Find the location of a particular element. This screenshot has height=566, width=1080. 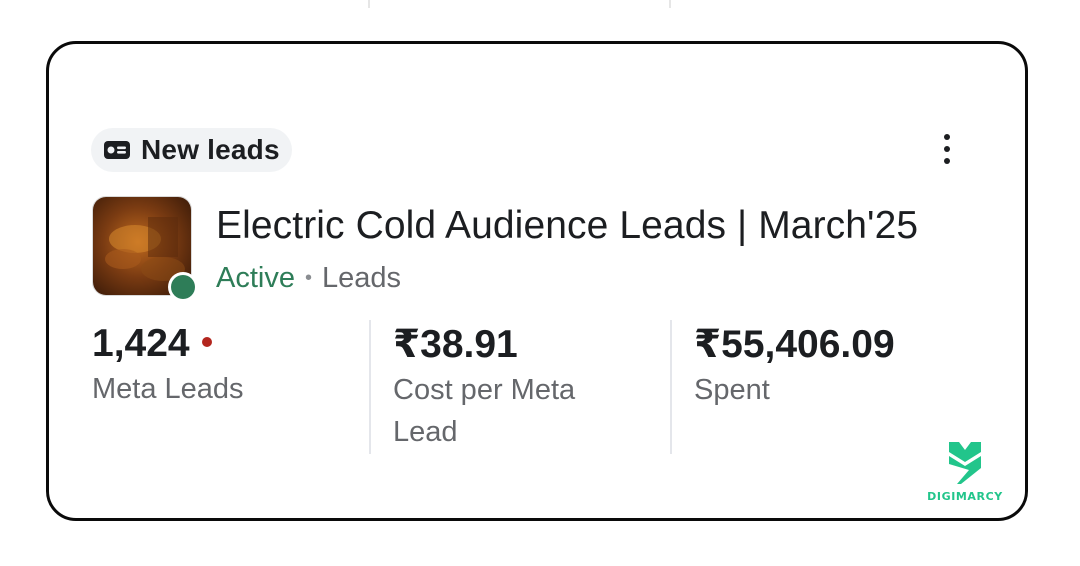

campaign-subline: Active • Leads is located at coordinates (308, 278).